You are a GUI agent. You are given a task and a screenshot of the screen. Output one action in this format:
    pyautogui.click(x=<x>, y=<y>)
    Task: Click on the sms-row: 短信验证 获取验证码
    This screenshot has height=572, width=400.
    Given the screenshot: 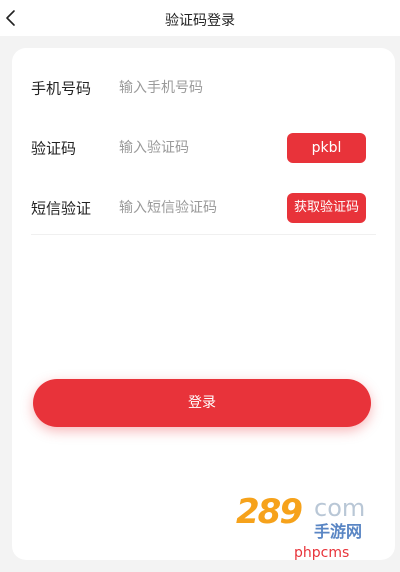 What is the action you would take?
    pyautogui.click(x=203, y=208)
    